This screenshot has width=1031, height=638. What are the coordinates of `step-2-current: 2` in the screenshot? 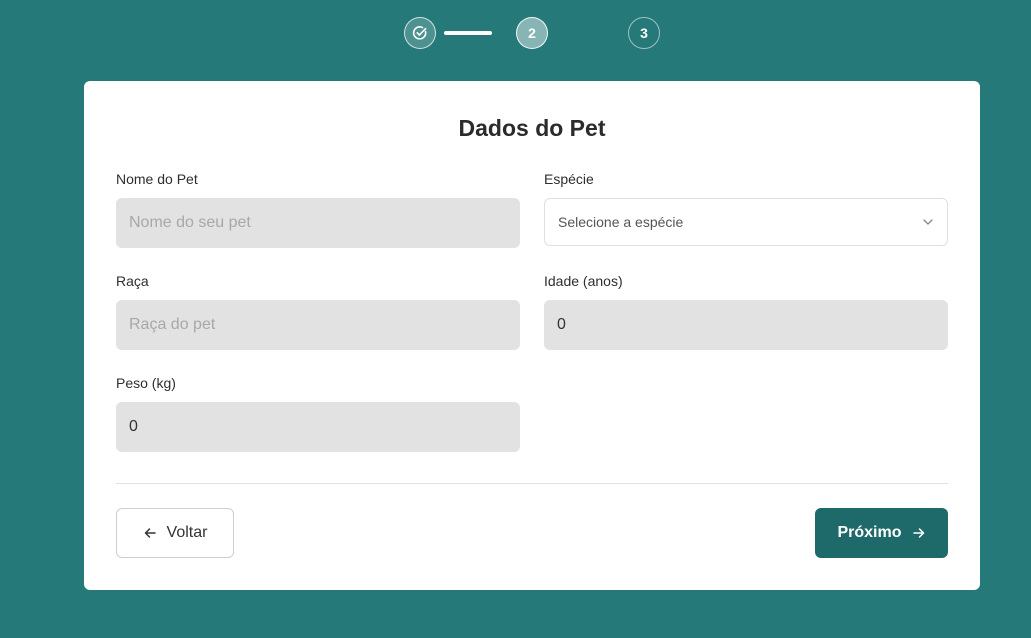 It's located at (532, 33).